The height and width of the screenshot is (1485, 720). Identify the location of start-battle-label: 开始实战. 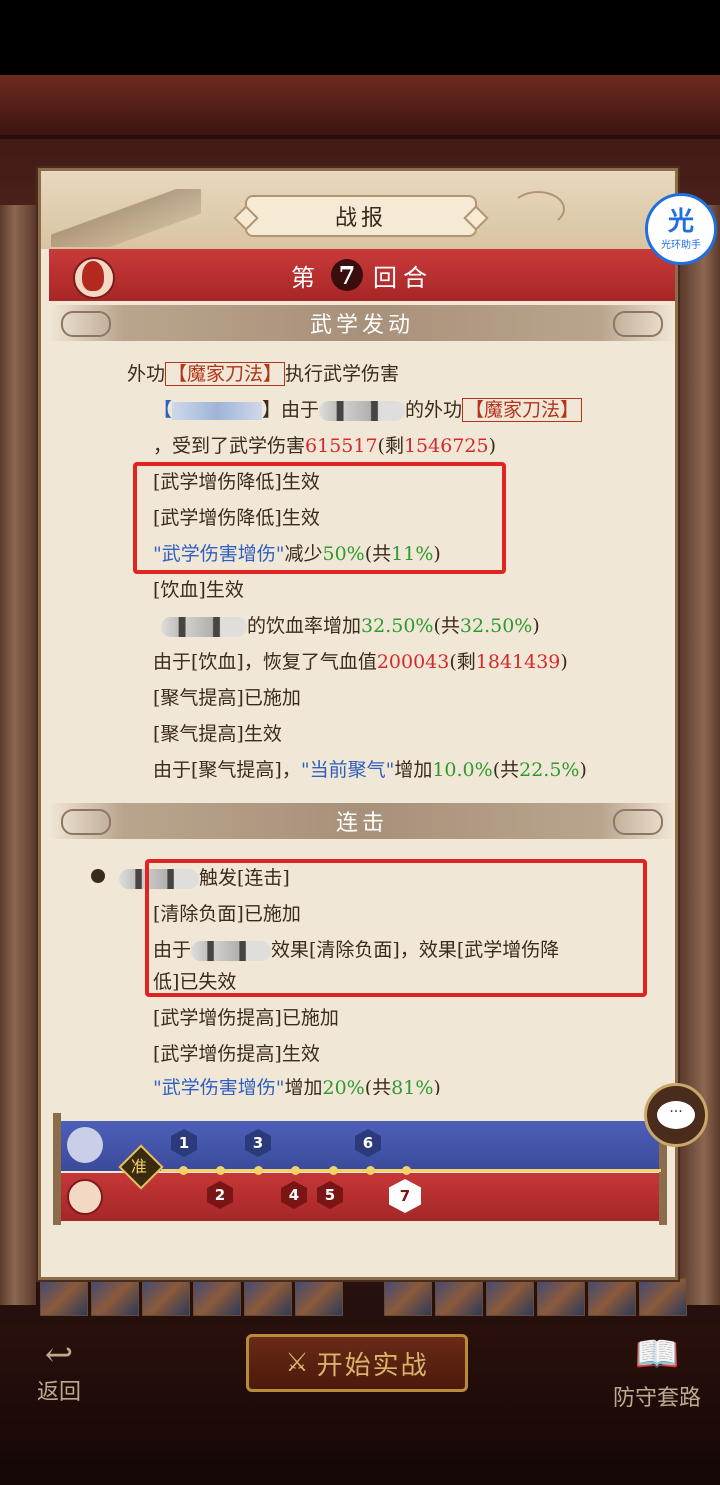
(372, 1365).